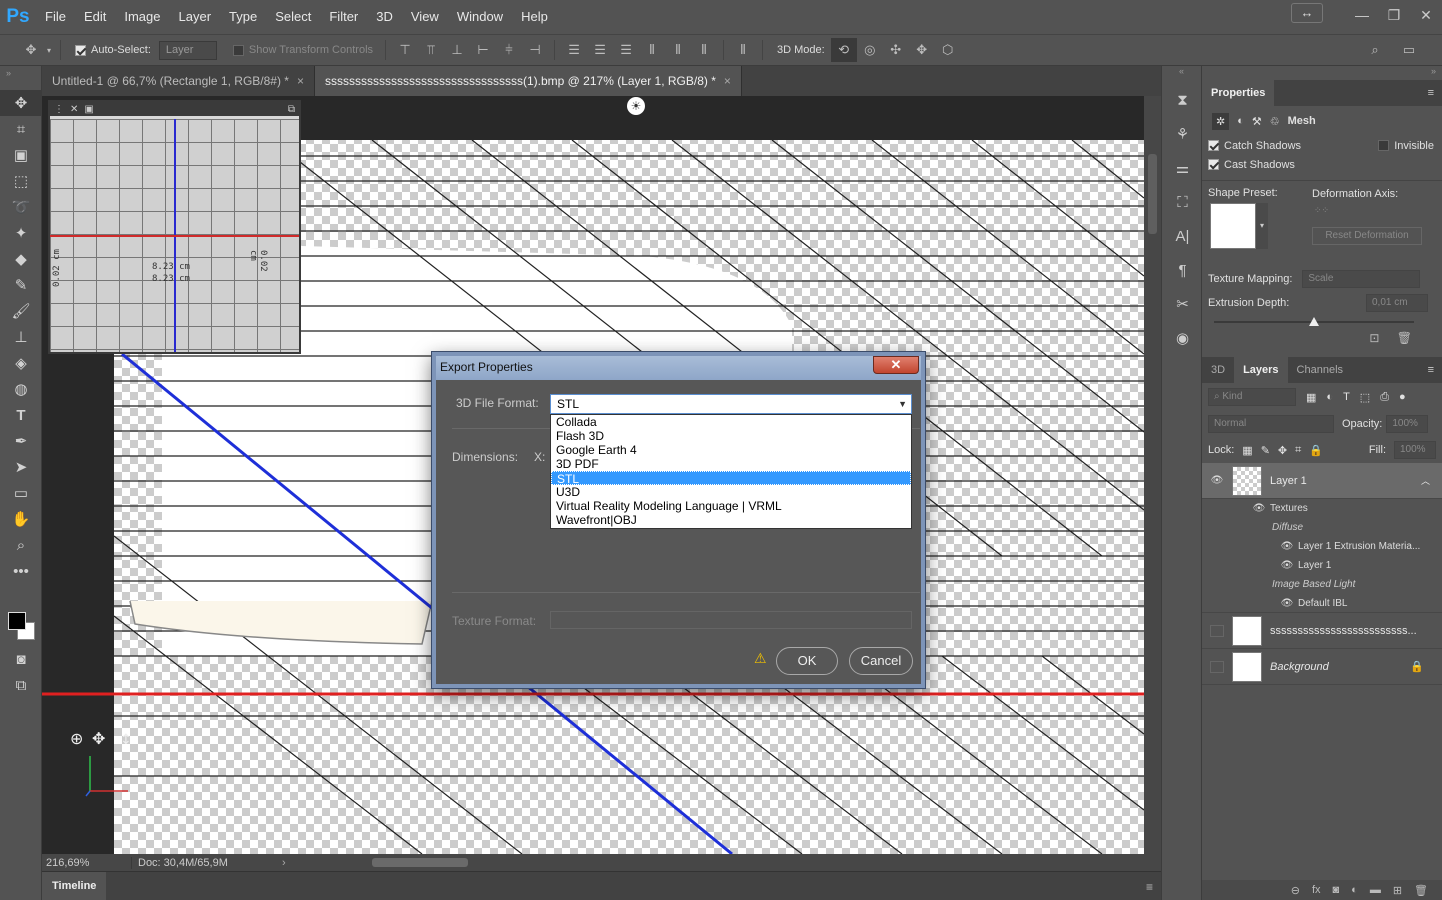  What do you see at coordinates (896, 50) in the screenshot?
I see `pan-3d-icon: ✣` at bounding box center [896, 50].